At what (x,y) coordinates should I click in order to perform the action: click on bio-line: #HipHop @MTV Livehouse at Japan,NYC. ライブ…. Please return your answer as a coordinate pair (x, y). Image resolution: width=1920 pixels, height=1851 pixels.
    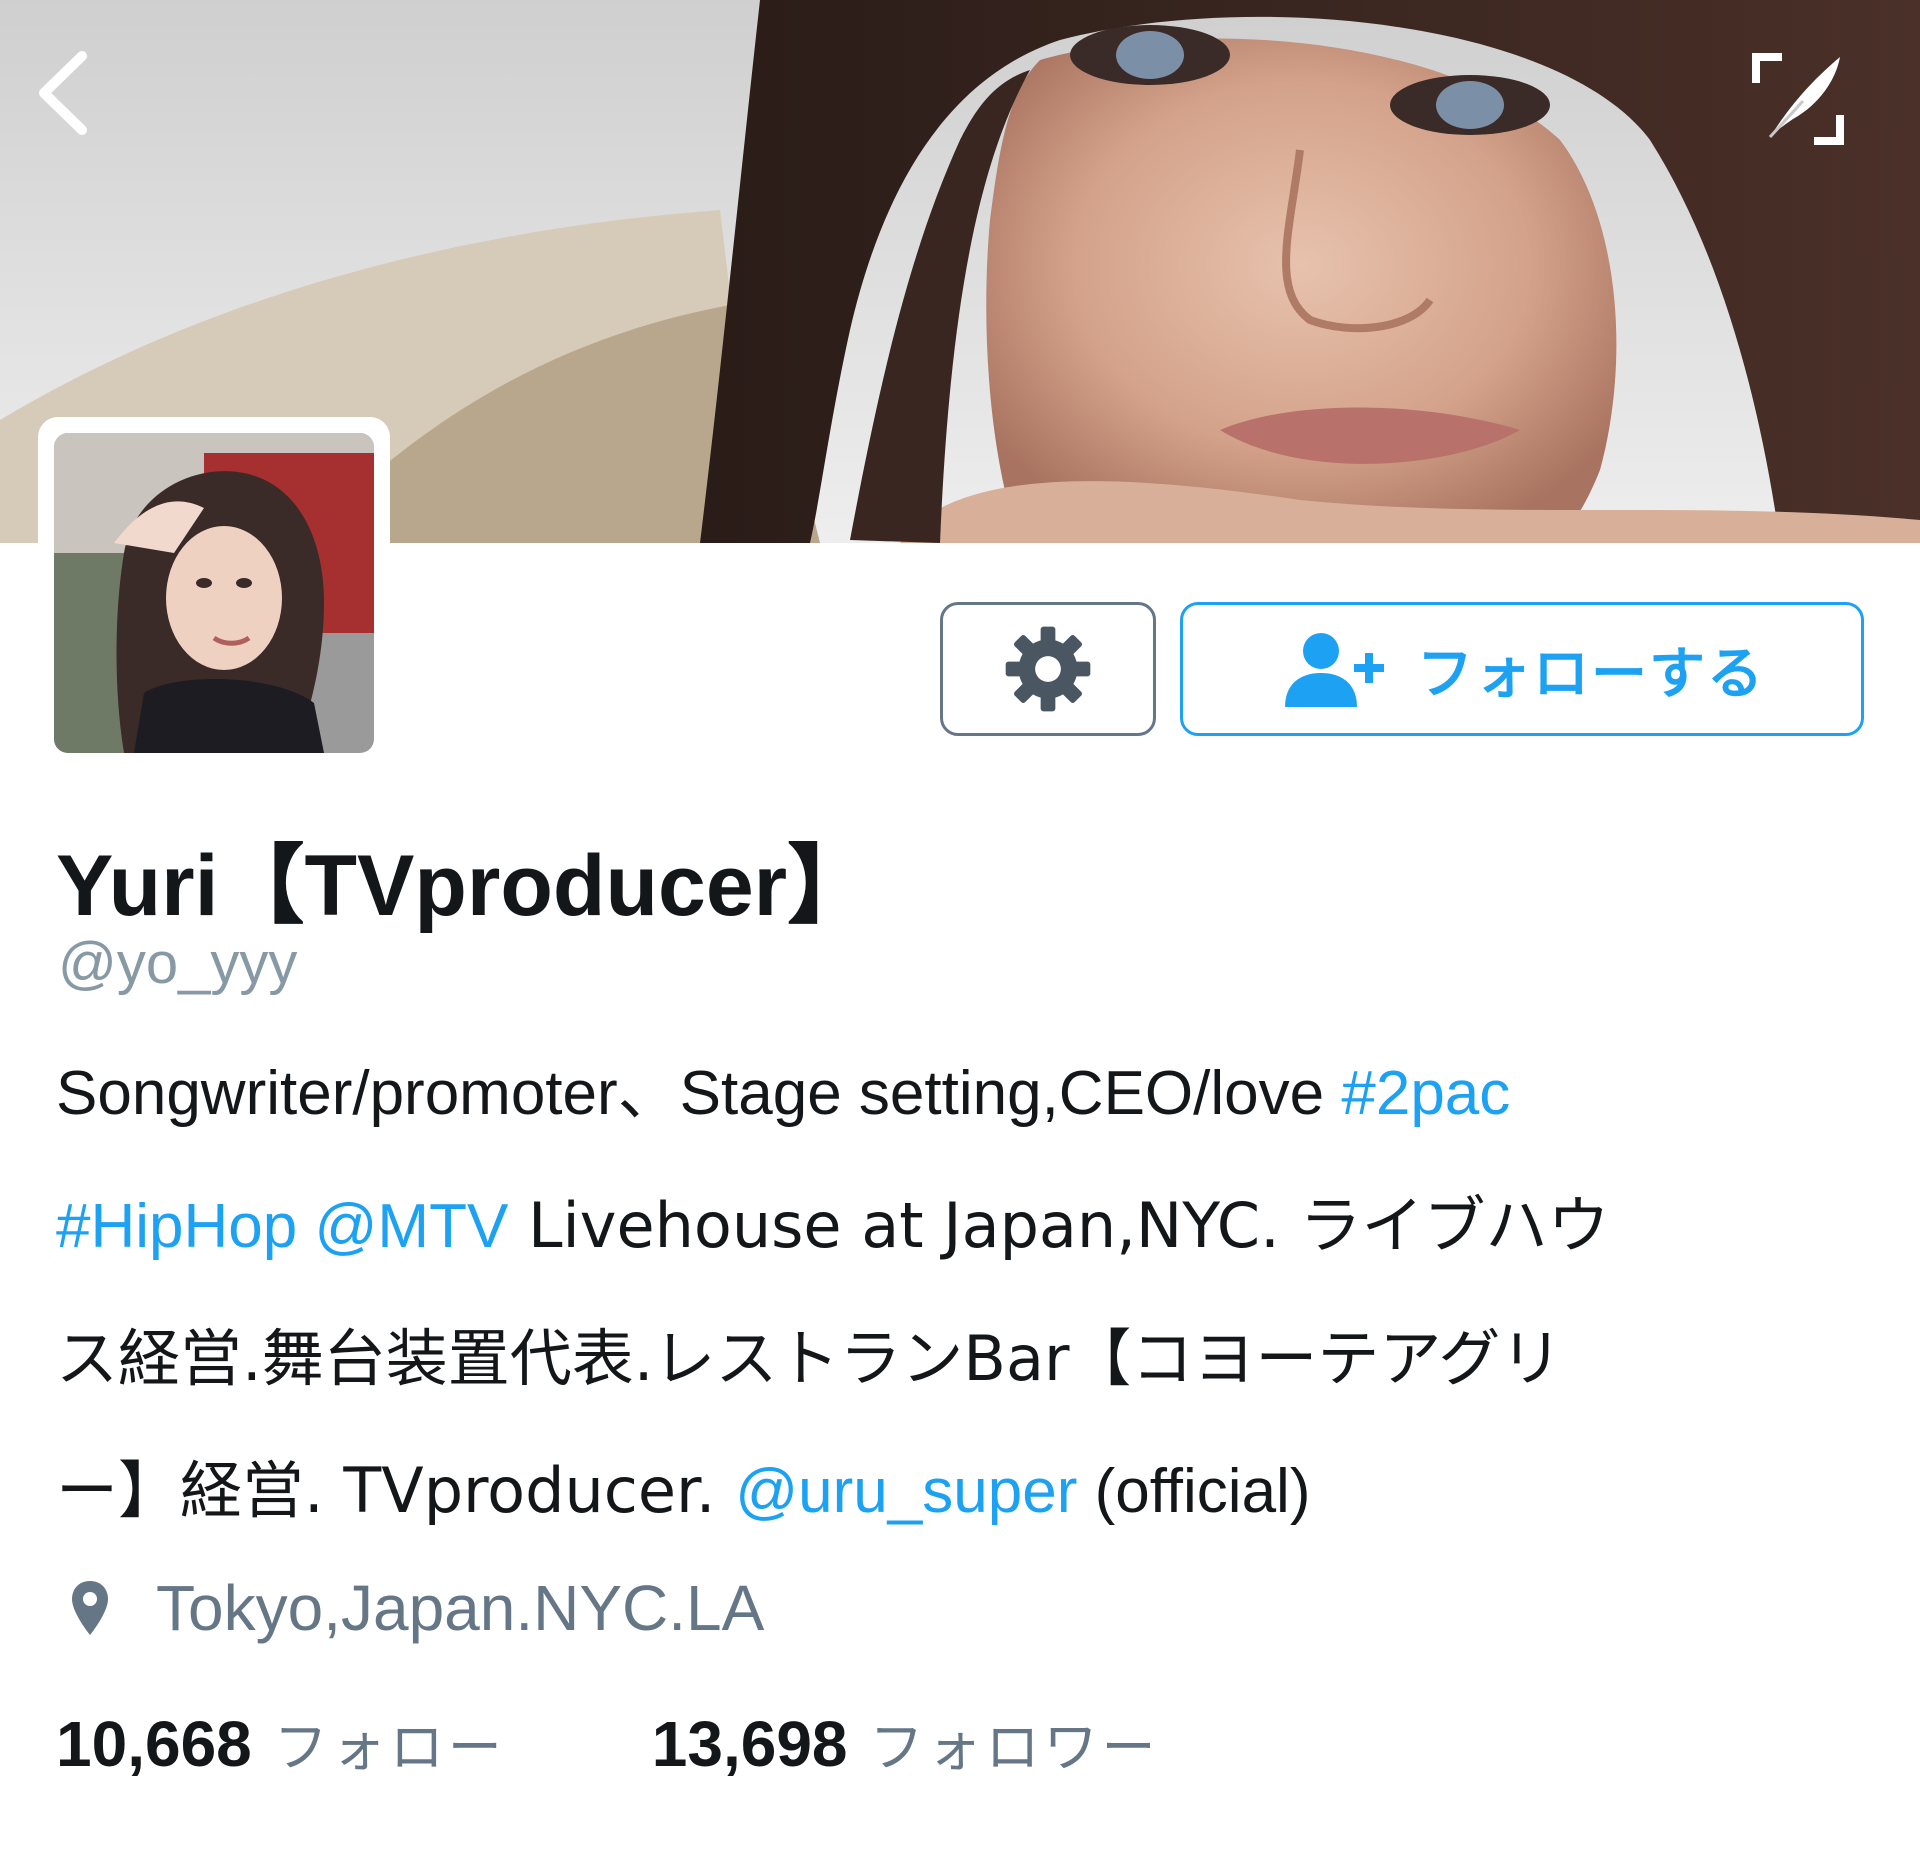
    Looking at the image, I should click on (966, 1226).